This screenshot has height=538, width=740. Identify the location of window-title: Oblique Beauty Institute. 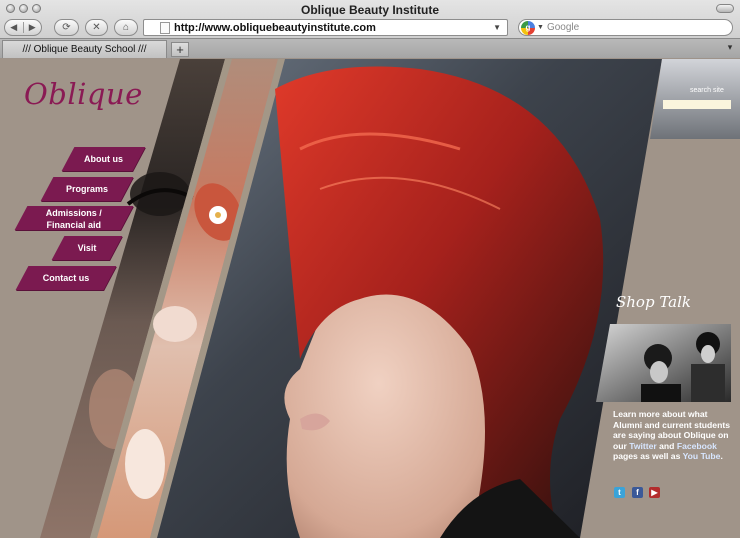
(369, 10).